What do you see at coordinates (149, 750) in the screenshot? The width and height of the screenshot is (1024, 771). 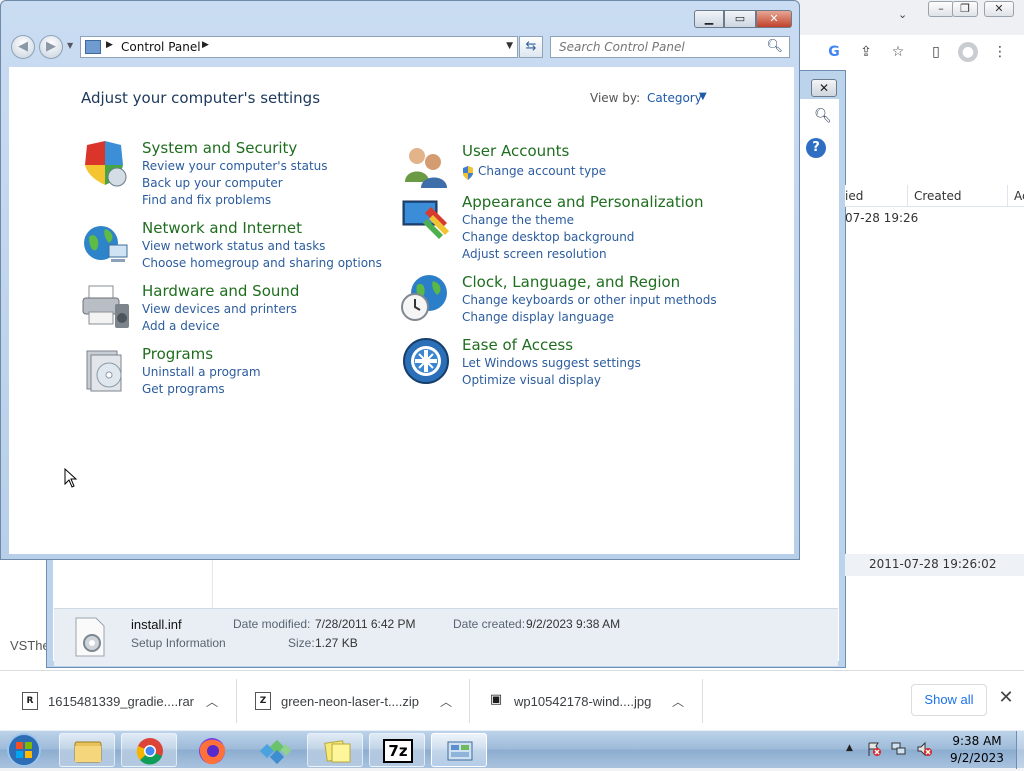 I see `taskbar-chrome-button` at bounding box center [149, 750].